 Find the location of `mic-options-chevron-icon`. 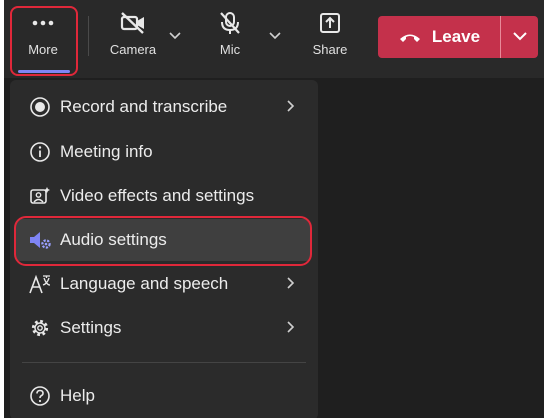

mic-options-chevron-icon is located at coordinates (275, 37).